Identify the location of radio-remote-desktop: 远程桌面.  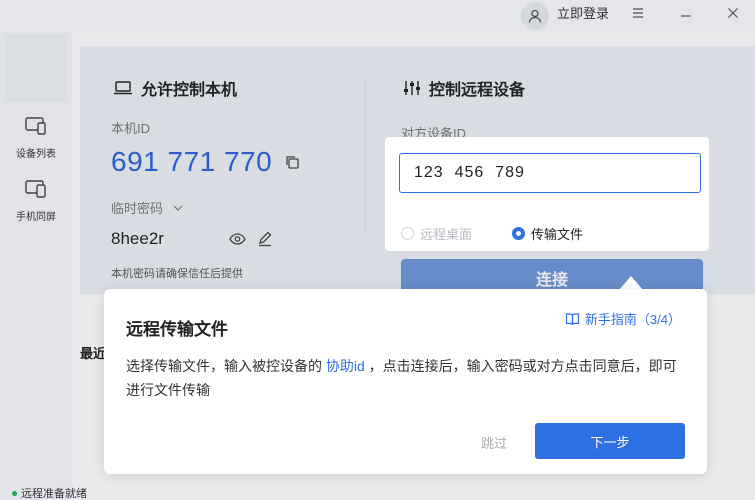
(436, 233).